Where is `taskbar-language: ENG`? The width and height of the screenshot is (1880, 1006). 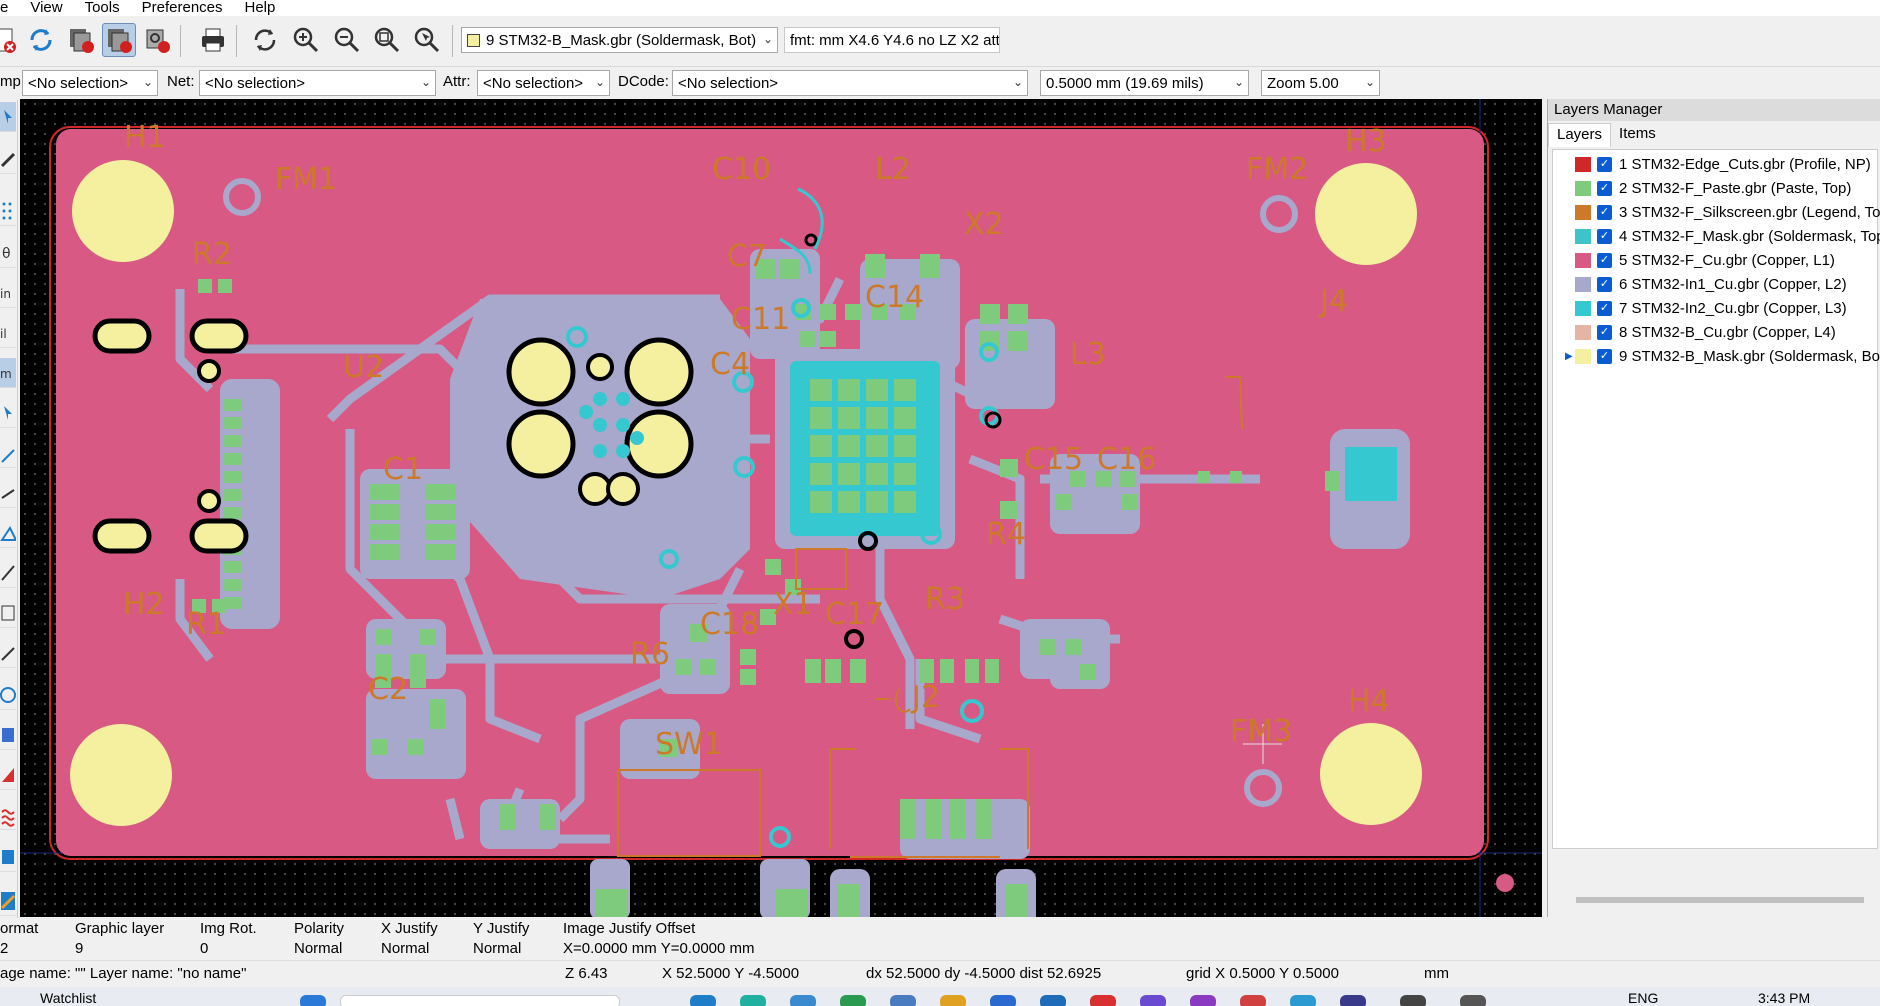
taskbar-language: ENG is located at coordinates (1643, 998).